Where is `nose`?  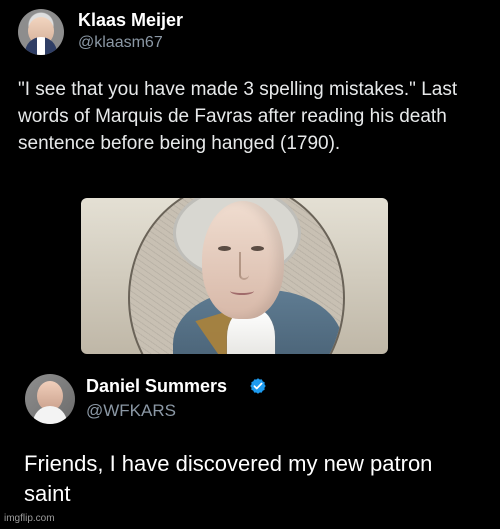 nose is located at coordinates (244, 266).